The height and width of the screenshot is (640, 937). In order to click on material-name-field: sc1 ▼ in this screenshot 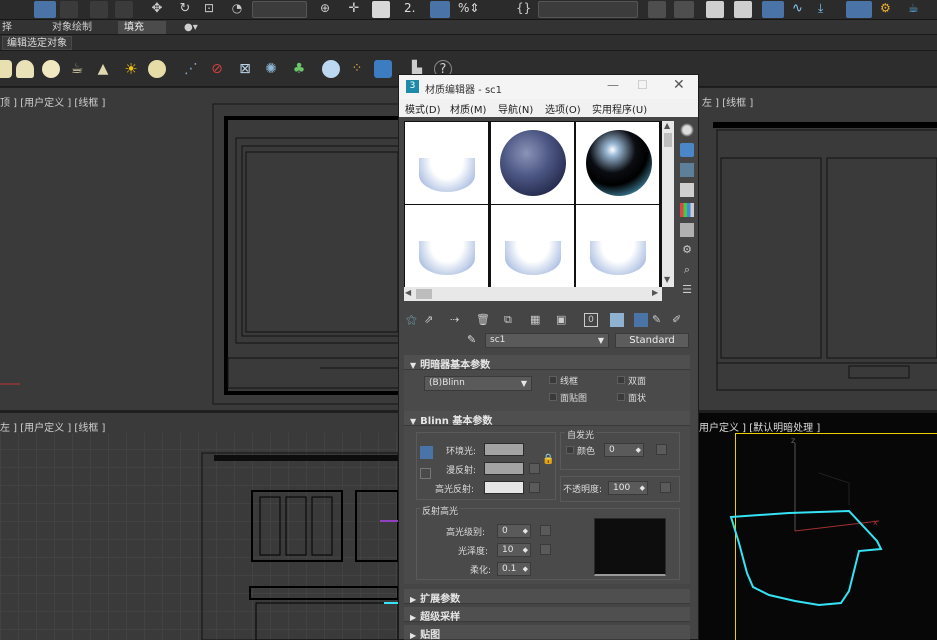, I will do `click(547, 340)`.